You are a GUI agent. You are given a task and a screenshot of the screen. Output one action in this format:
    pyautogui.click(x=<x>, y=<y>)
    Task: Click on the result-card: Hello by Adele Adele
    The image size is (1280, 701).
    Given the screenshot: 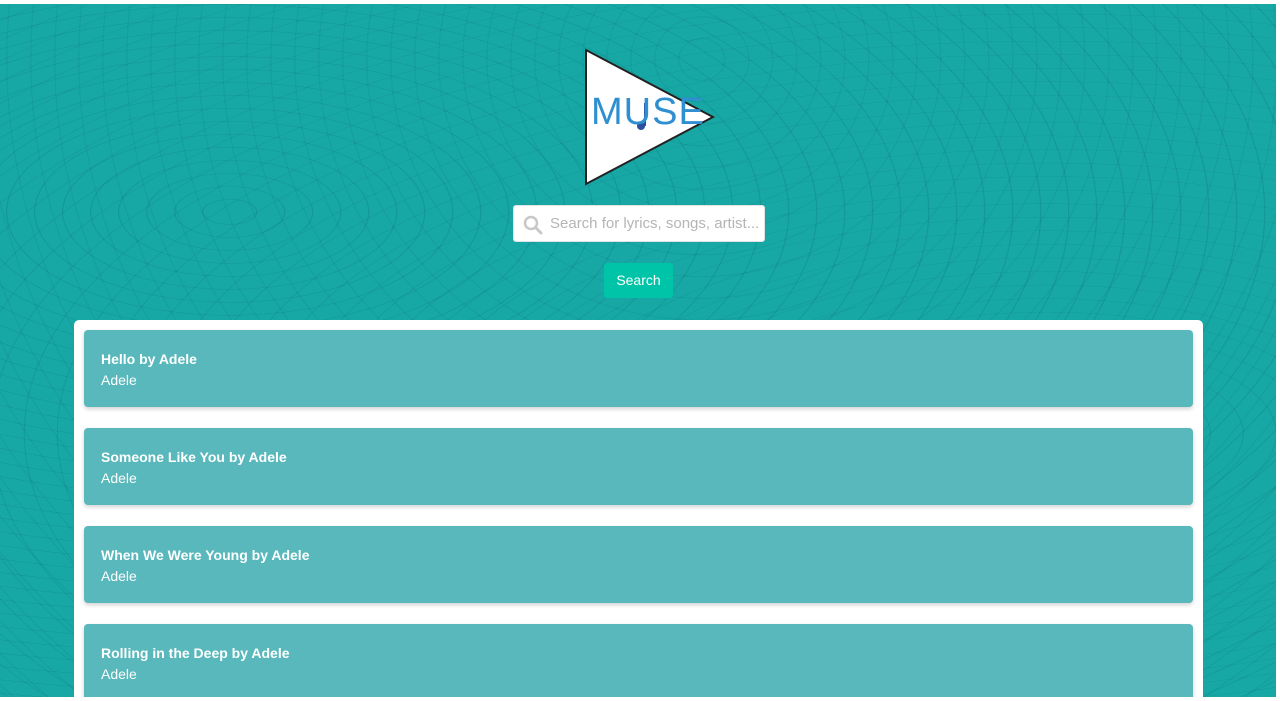 What is the action you would take?
    pyautogui.click(x=638, y=368)
    